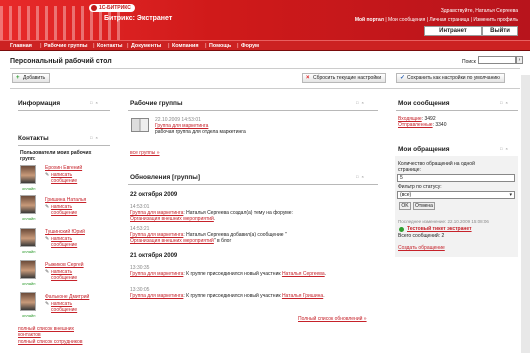  I want to click on reset-settings-button: × Сбросить текущие настройки, so click(344, 78).